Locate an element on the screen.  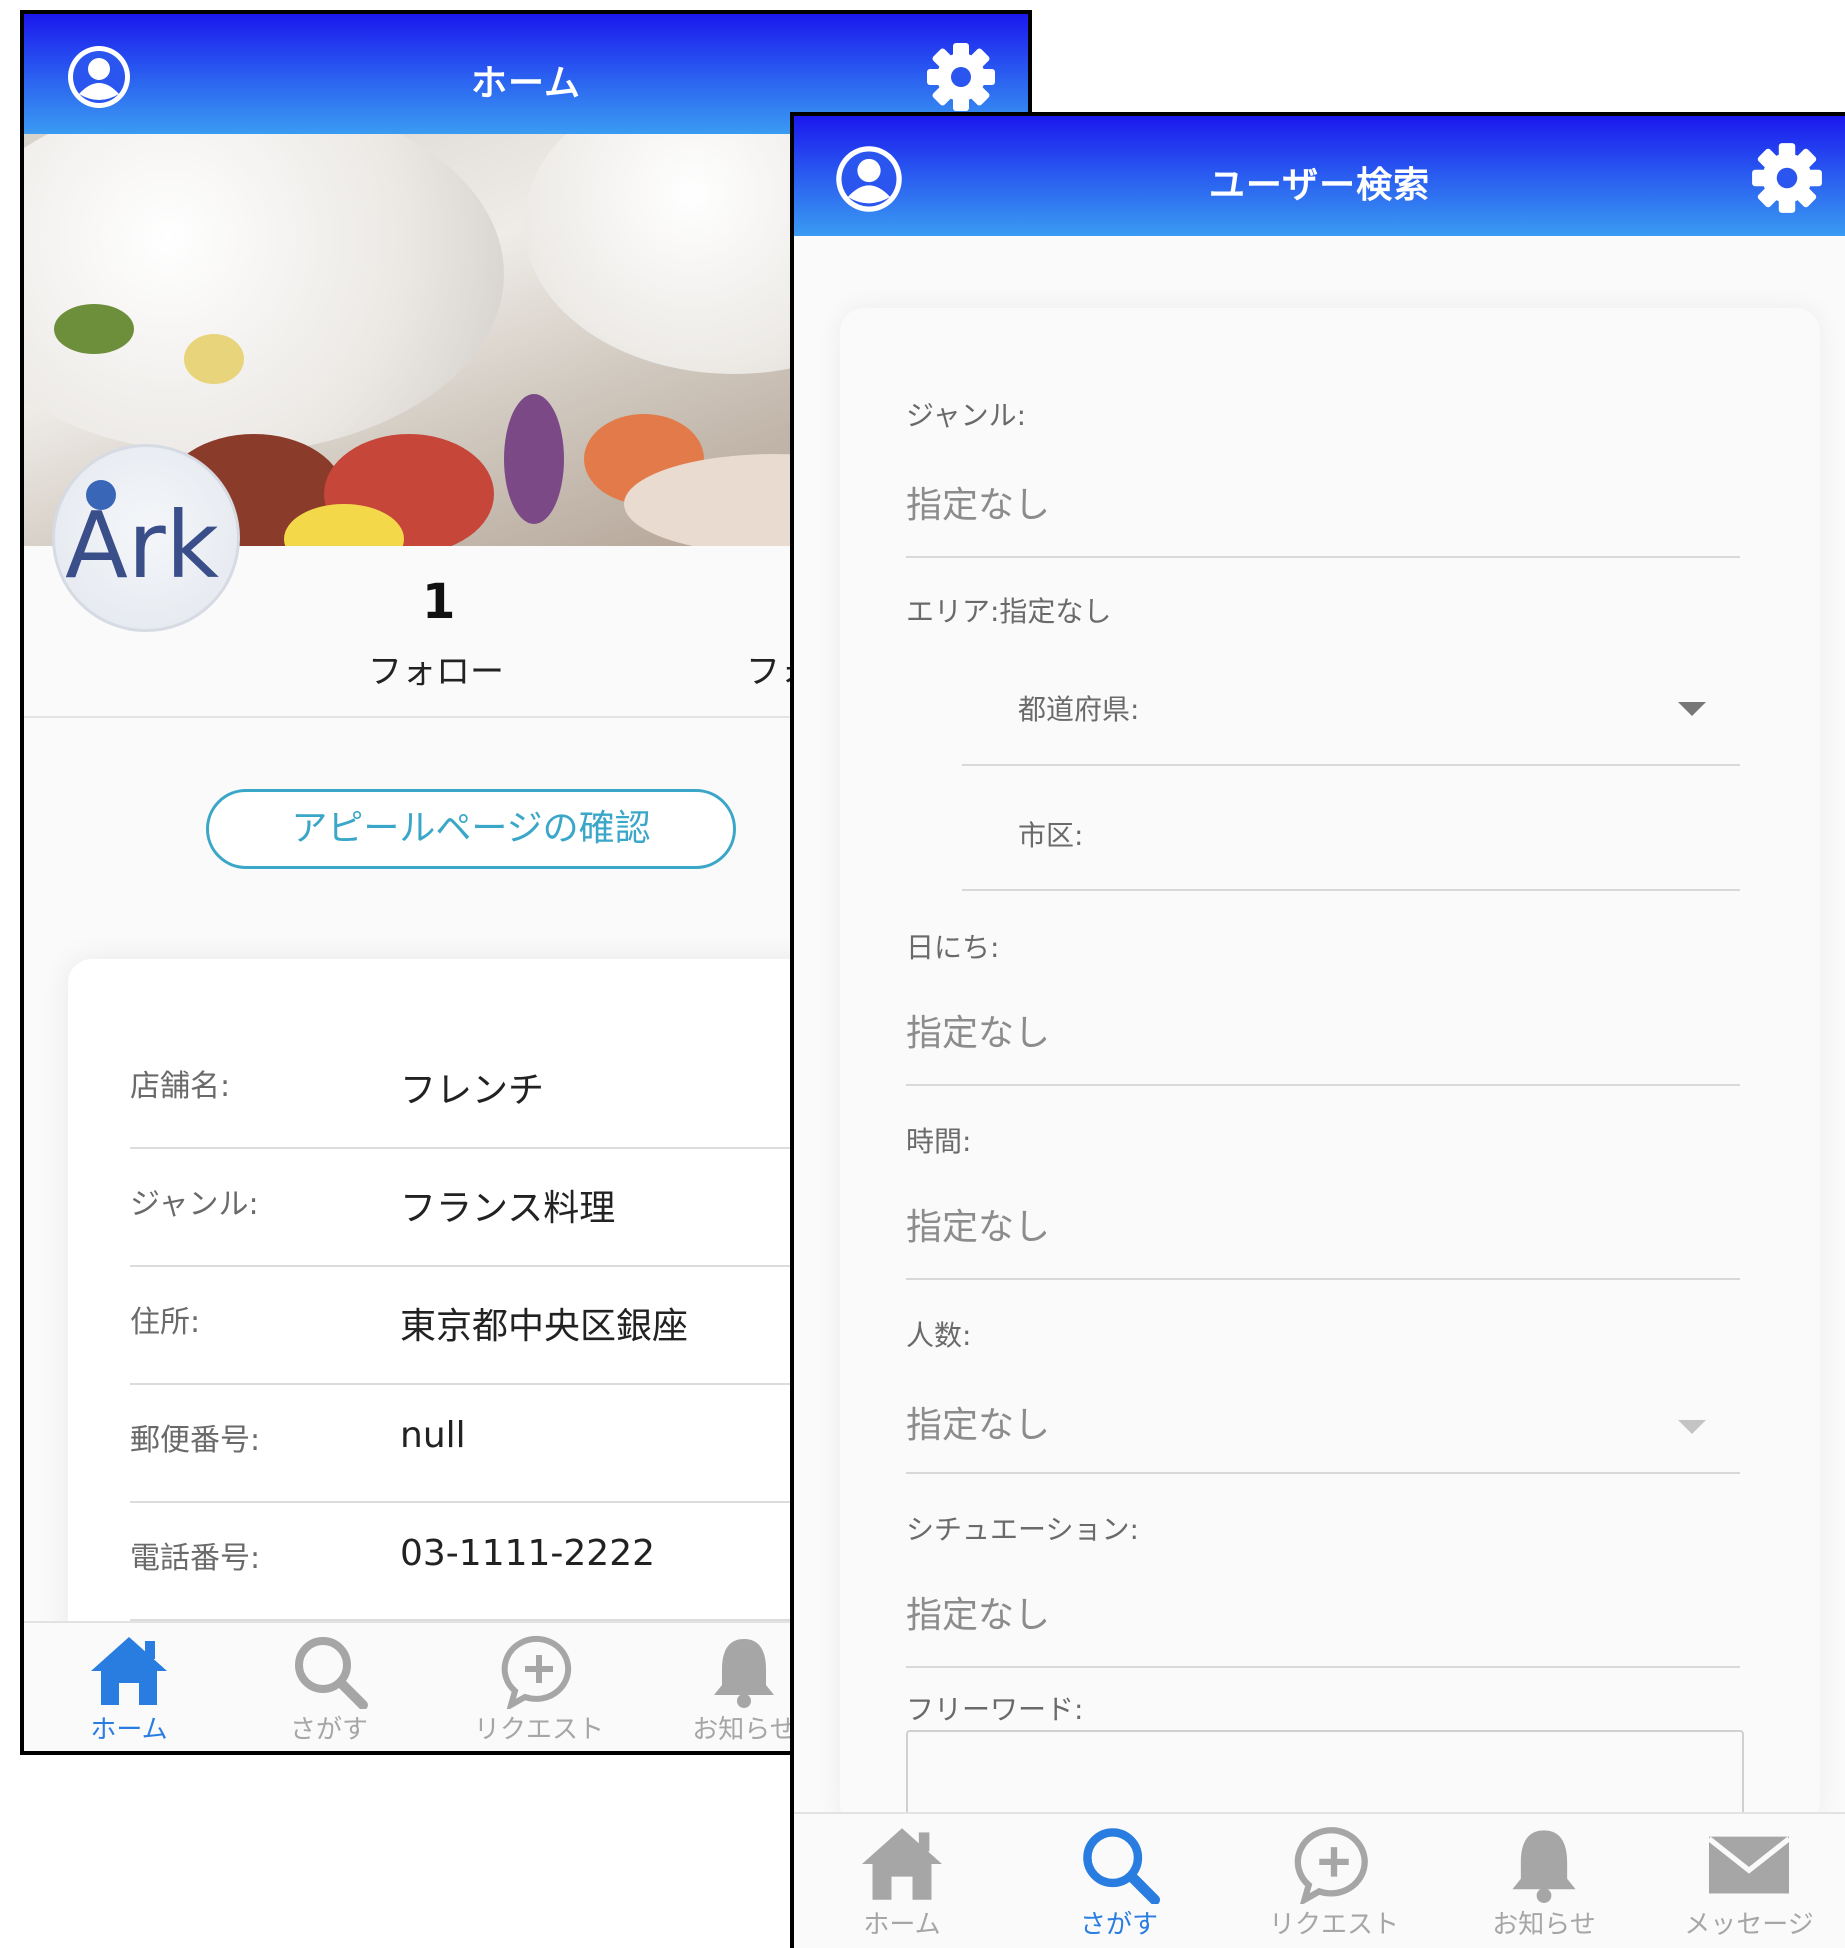
page-title: ホーム is located at coordinates (526, 83).